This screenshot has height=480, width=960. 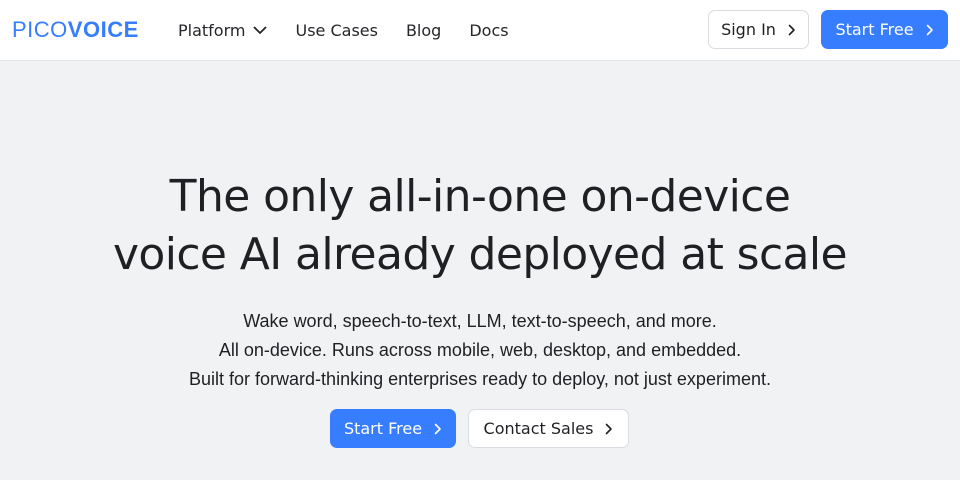 What do you see at coordinates (874, 29) in the screenshot?
I see `header-start-free-label: Start Free` at bounding box center [874, 29].